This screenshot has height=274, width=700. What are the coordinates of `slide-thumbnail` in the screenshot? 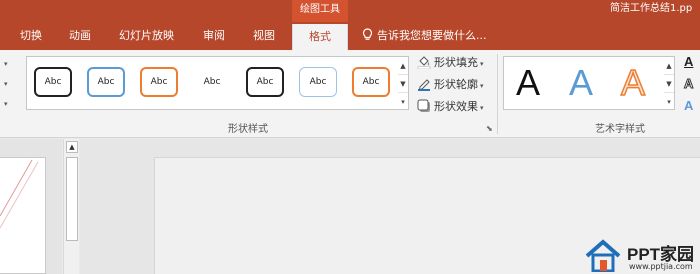 It's located at (23, 215).